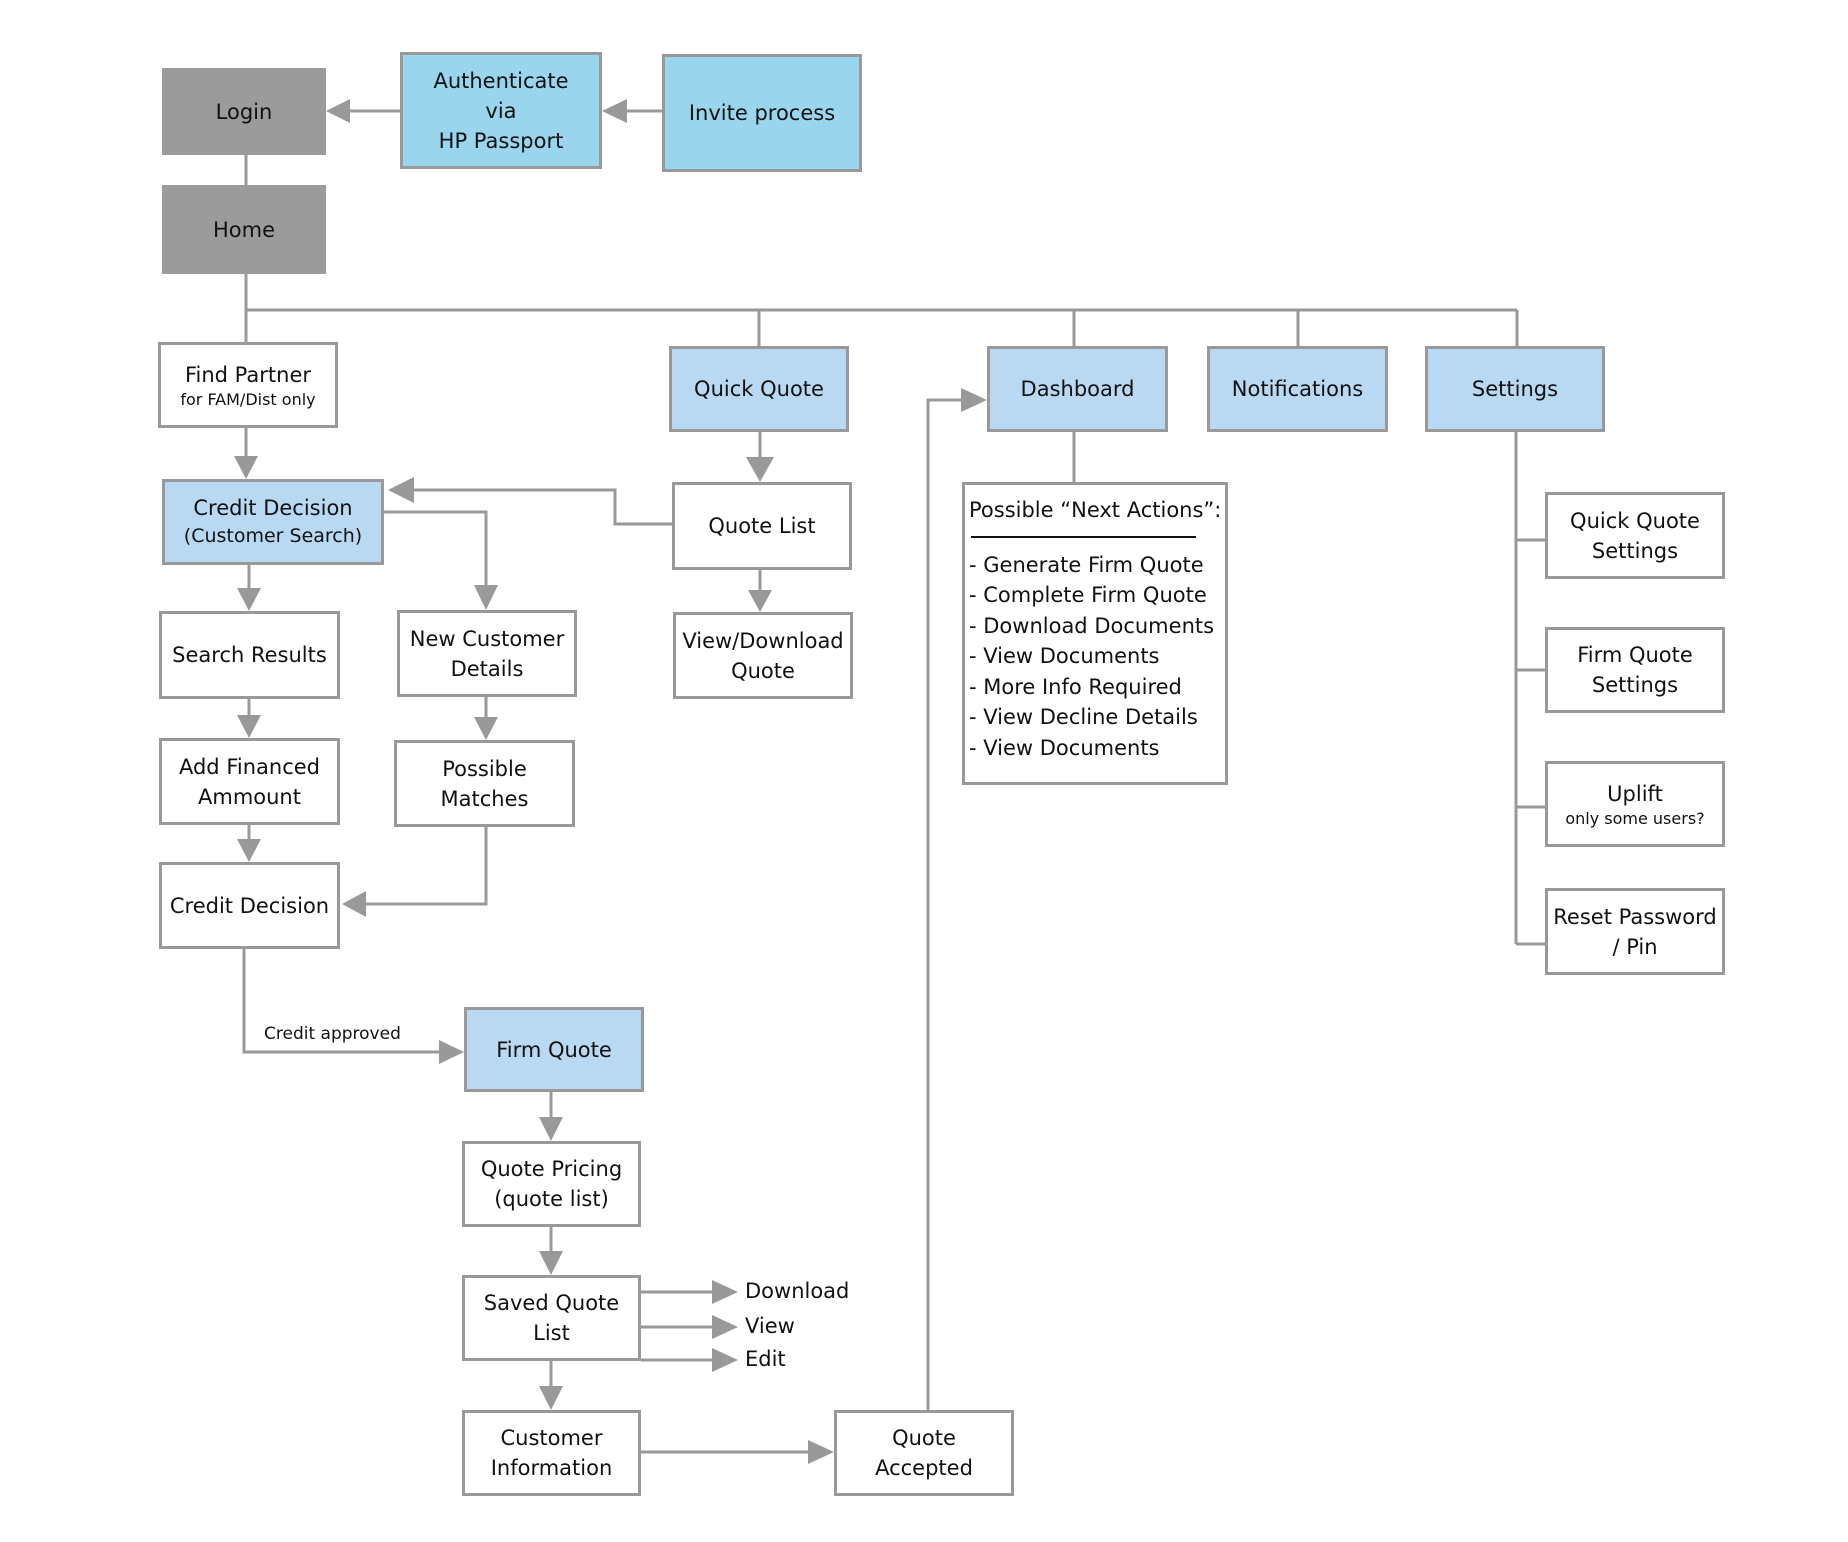 Image resolution: width=1848 pixels, height=1542 pixels. What do you see at coordinates (551, 1453) in the screenshot?
I see `customer-information-node: Customer Information` at bounding box center [551, 1453].